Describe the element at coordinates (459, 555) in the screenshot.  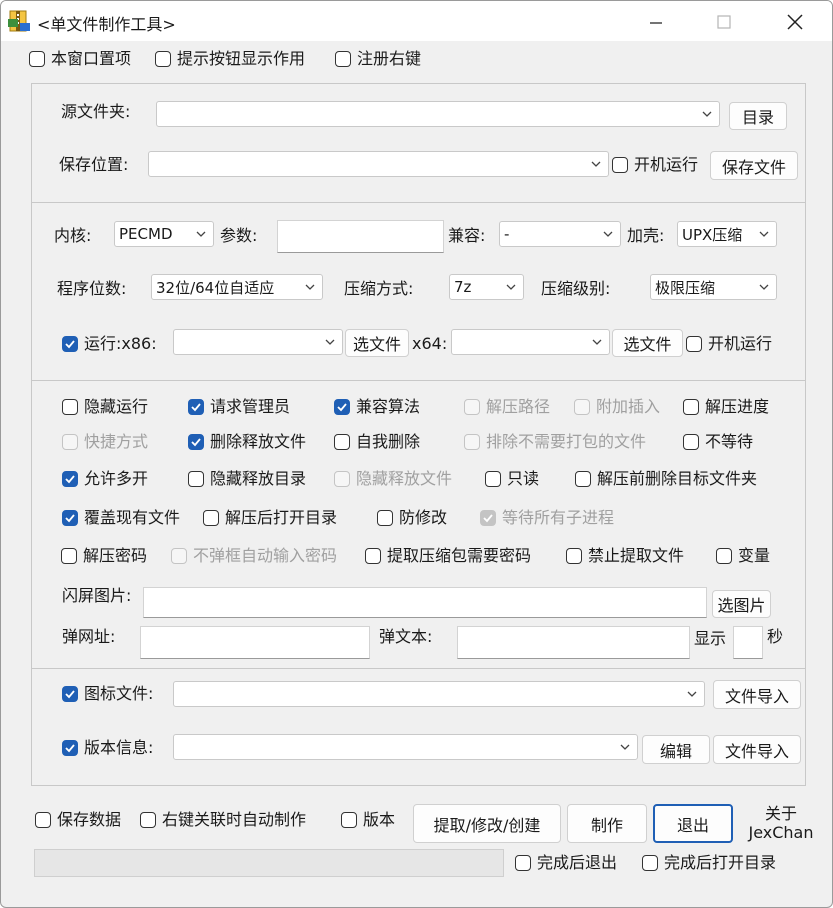
I see `checkbox-label: 提取压缩包需要密码` at that location.